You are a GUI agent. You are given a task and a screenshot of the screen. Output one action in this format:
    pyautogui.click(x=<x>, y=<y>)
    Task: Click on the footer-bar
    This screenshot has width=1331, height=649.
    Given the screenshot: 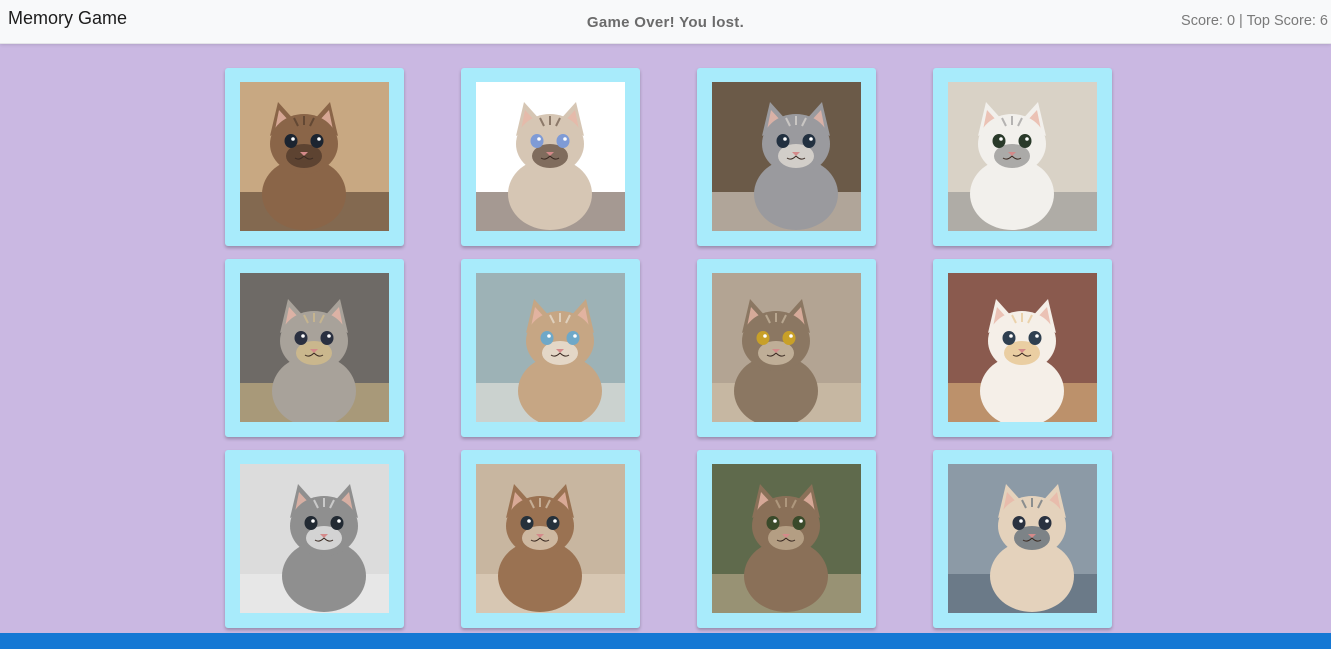 What is the action you would take?
    pyautogui.click(x=665, y=641)
    